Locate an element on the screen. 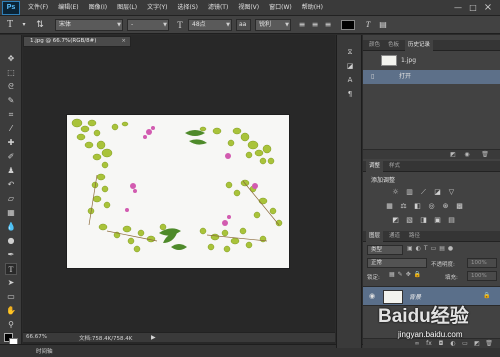 The width and height of the screenshot is (500, 357). fill-label: 填充: is located at coordinates (451, 278).